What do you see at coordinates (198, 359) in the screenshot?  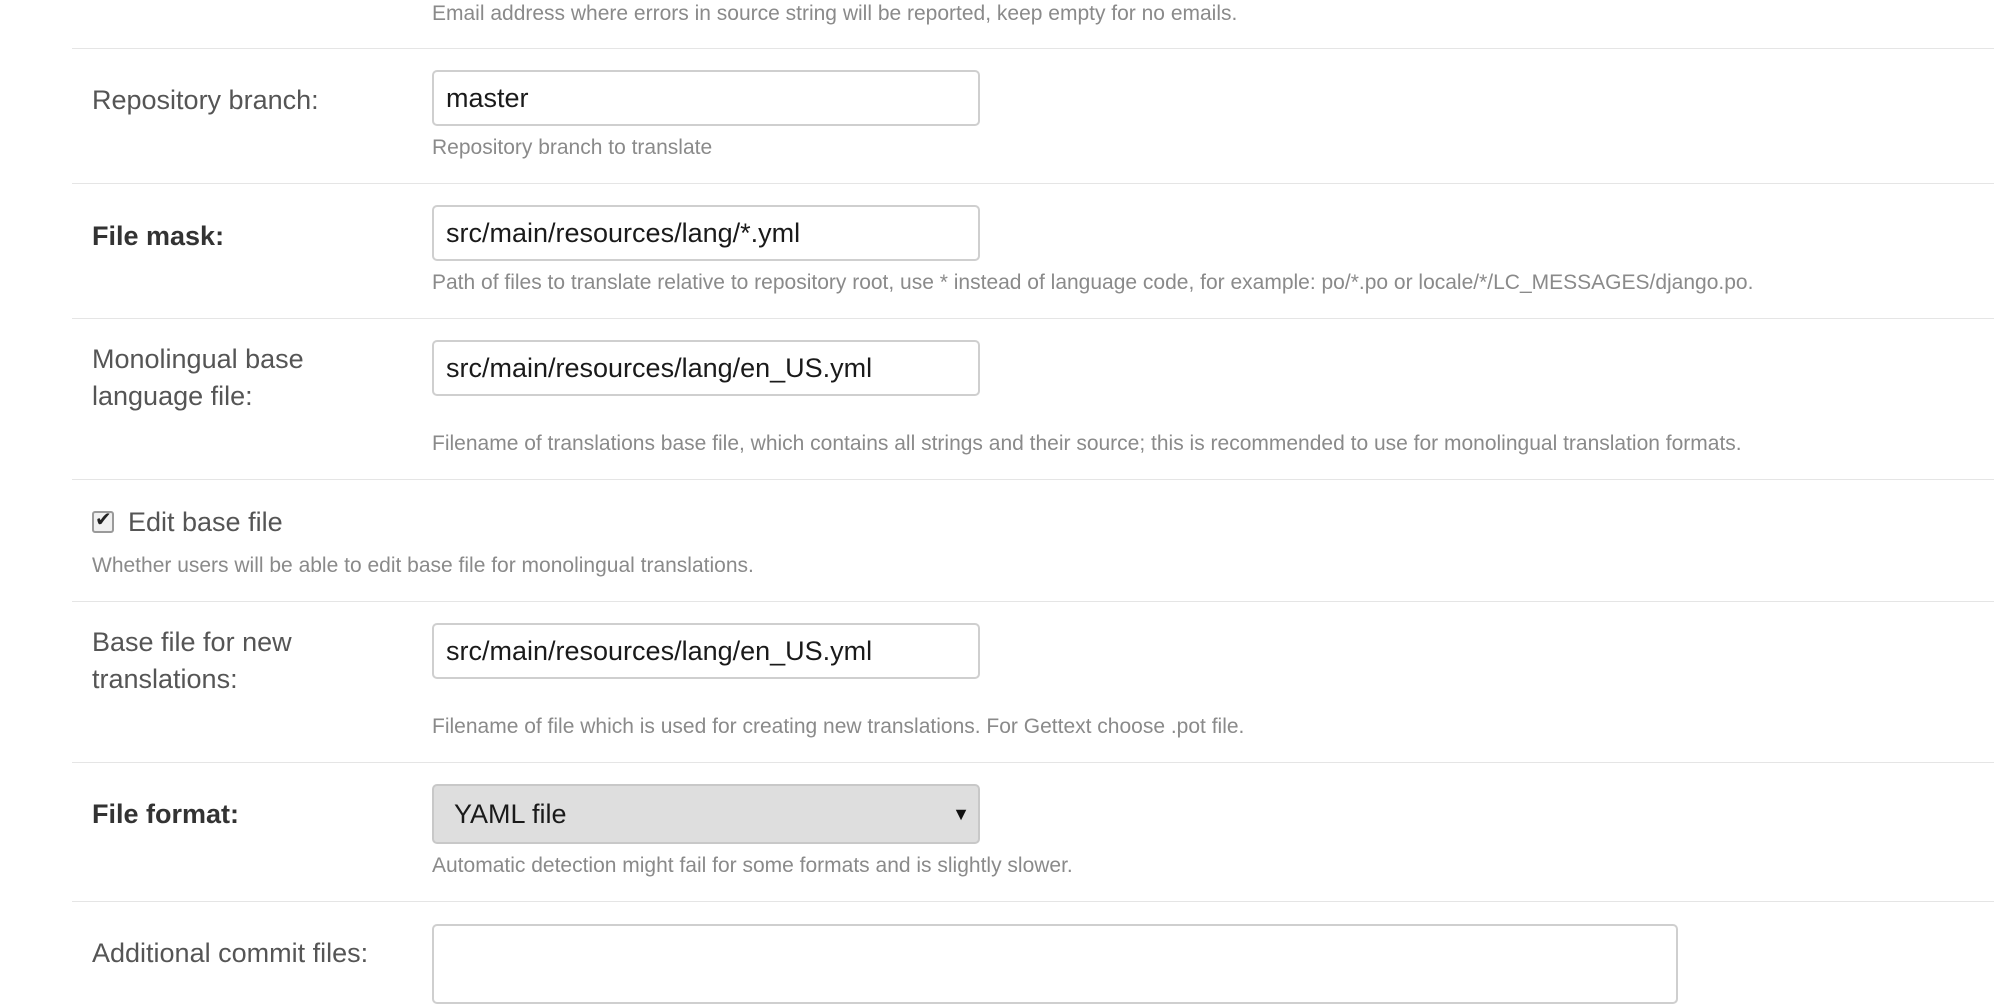 I see `mono-base-label-line1: Monolingual base` at bounding box center [198, 359].